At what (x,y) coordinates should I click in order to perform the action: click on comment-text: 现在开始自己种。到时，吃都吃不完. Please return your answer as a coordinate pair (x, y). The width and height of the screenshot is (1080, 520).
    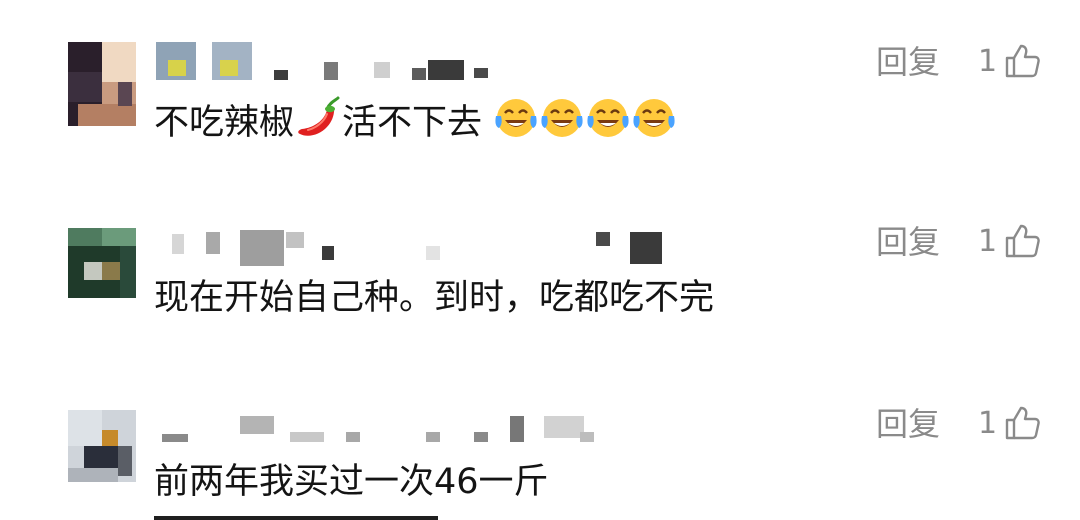
    Looking at the image, I should click on (434, 298).